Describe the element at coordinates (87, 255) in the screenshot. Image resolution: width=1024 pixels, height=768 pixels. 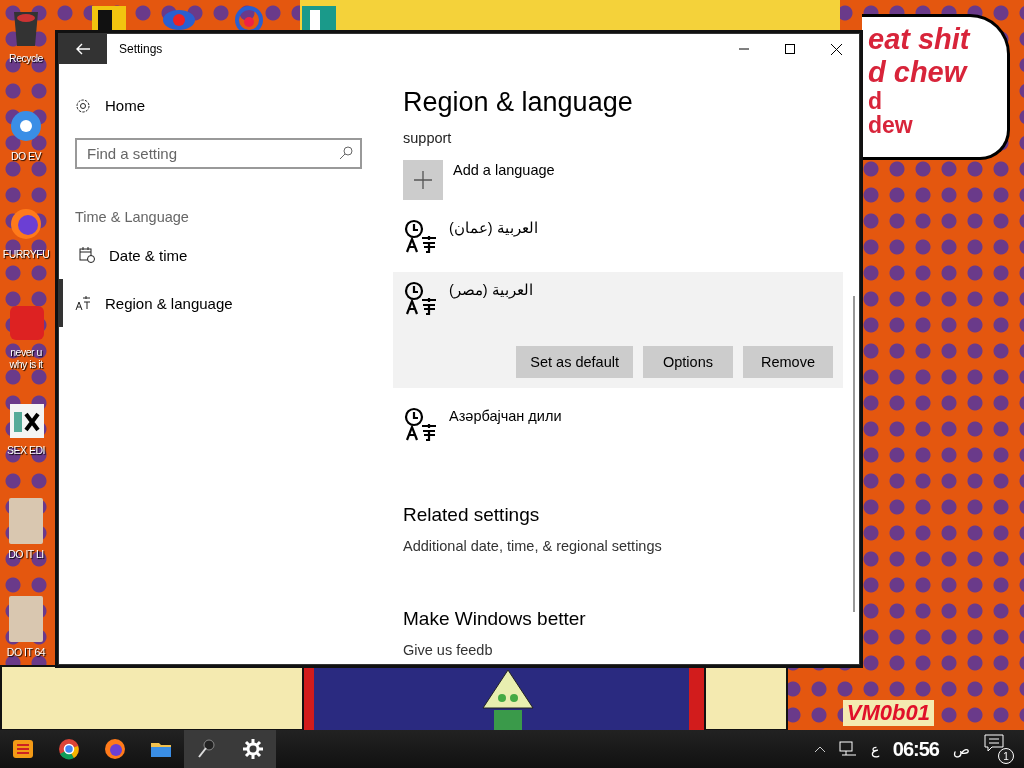
I see `calendar-icon` at that location.